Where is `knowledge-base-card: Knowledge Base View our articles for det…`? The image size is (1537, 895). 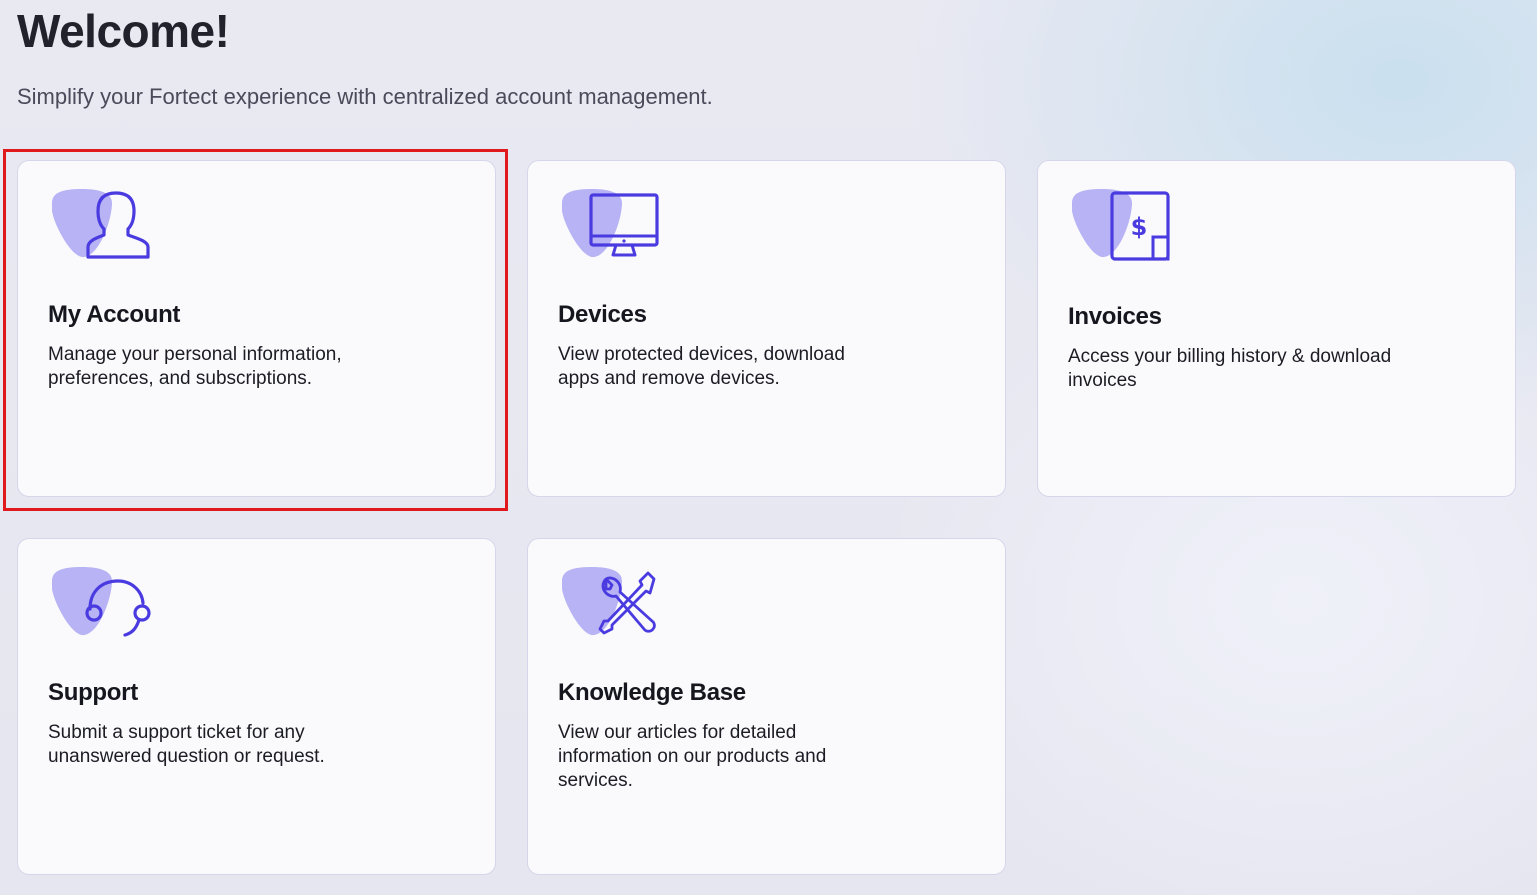
knowledge-base-card: Knowledge Base View our articles for det… is located at coordinates (766, 706).